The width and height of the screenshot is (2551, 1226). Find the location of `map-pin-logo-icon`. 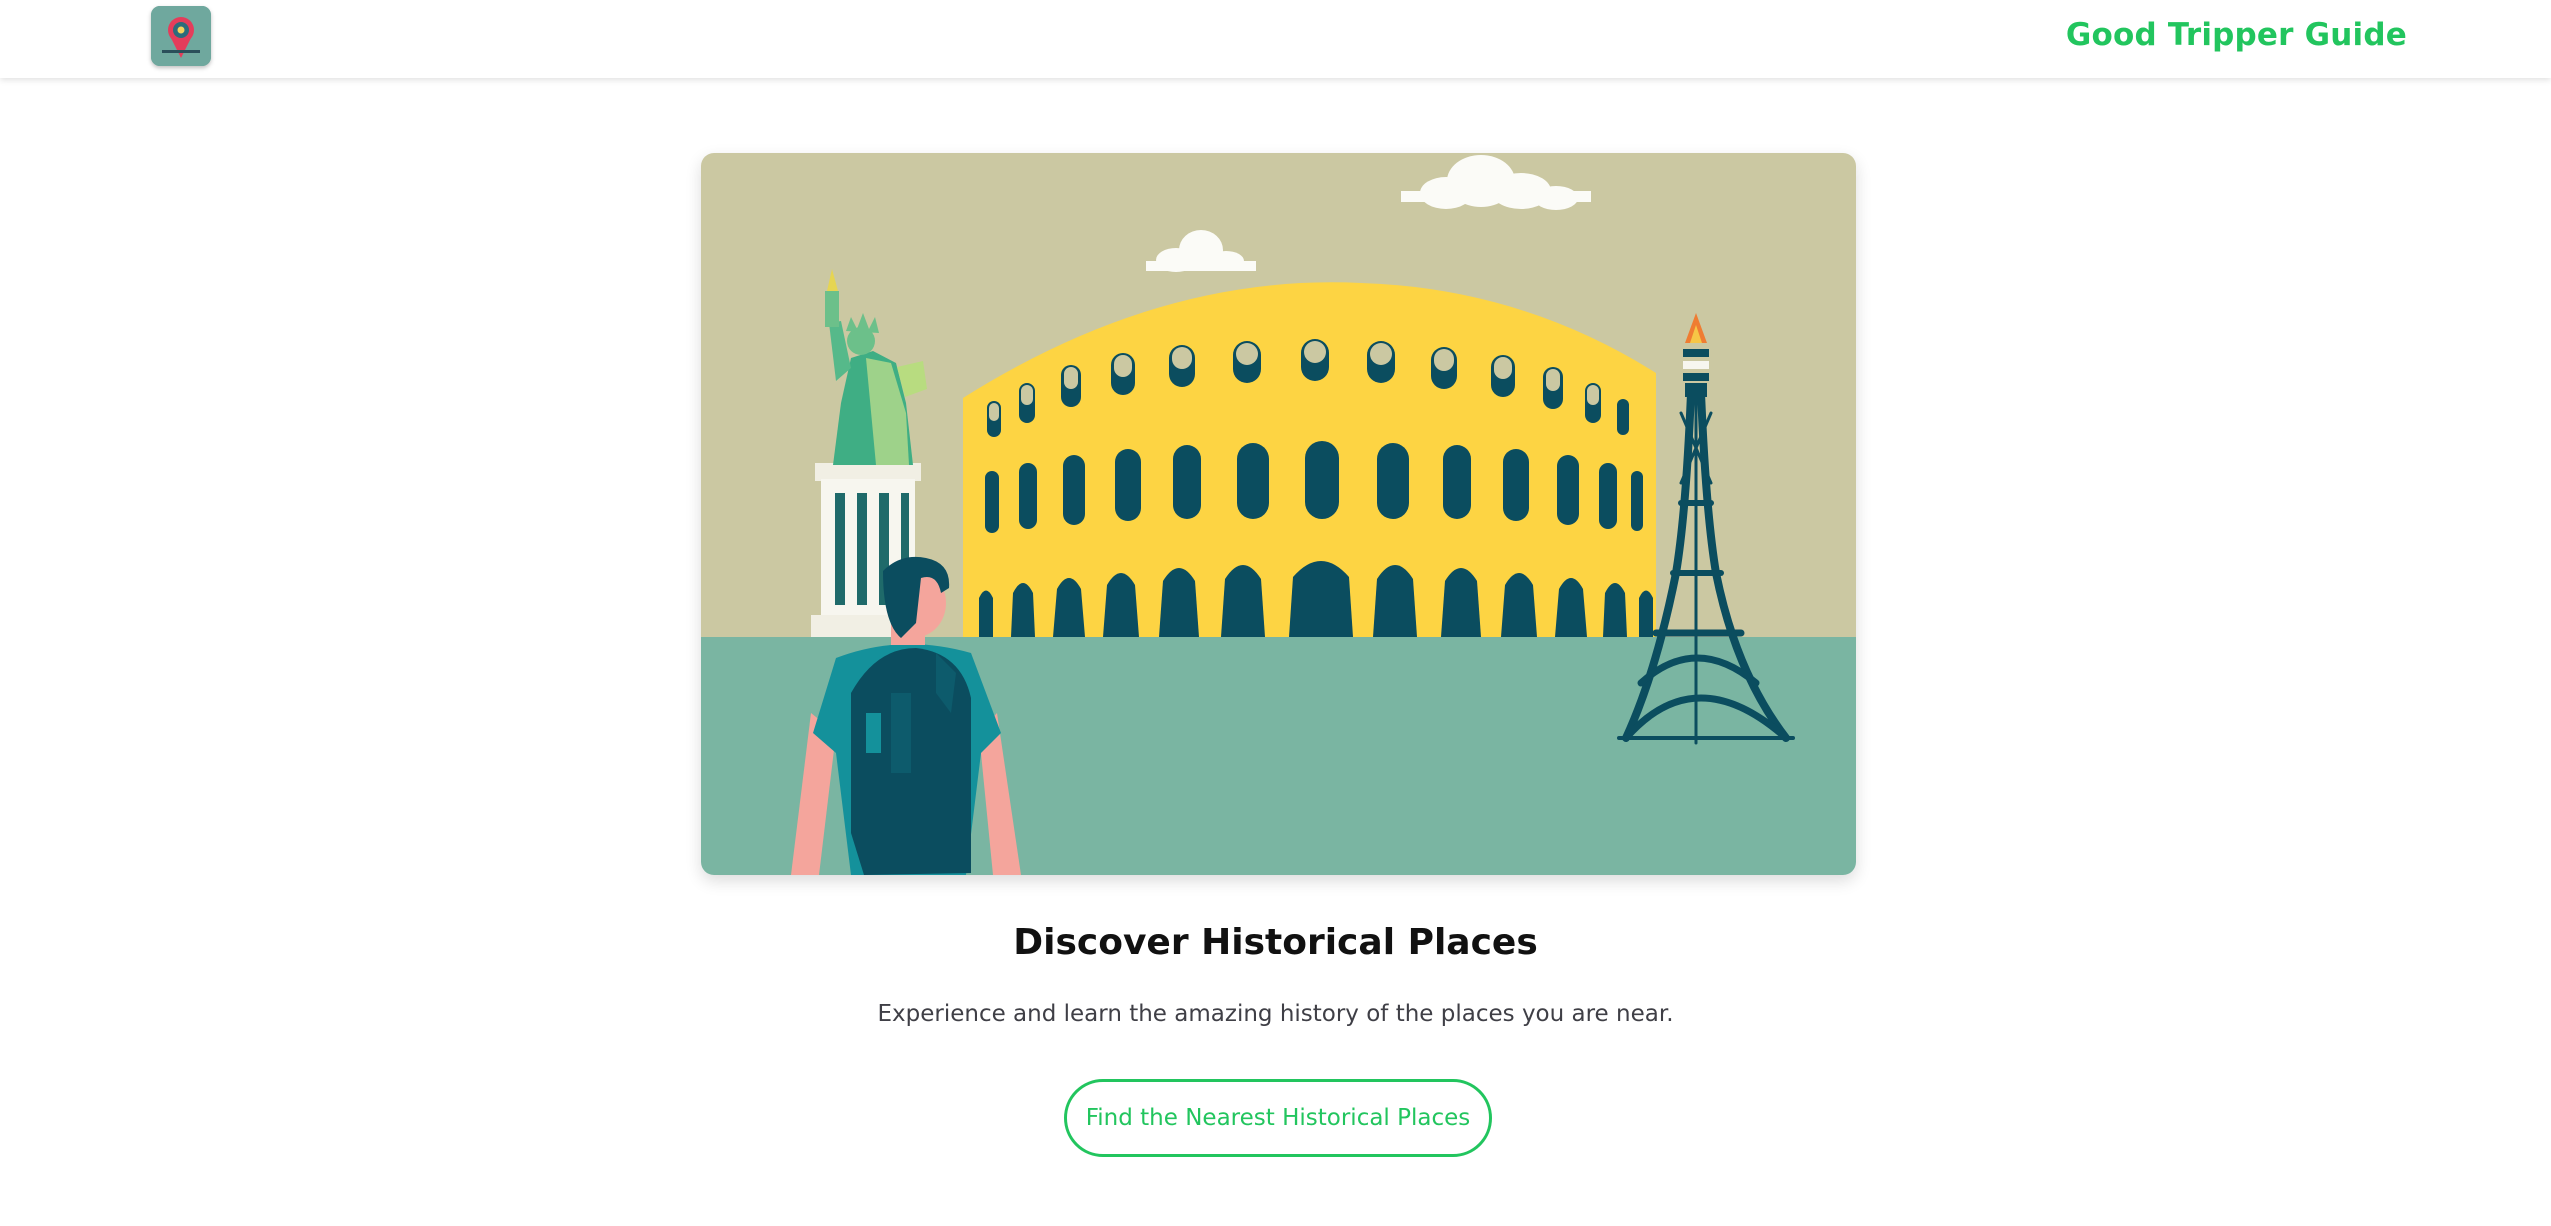

map-pin-logo-icon is located at coordinates (181, 36).